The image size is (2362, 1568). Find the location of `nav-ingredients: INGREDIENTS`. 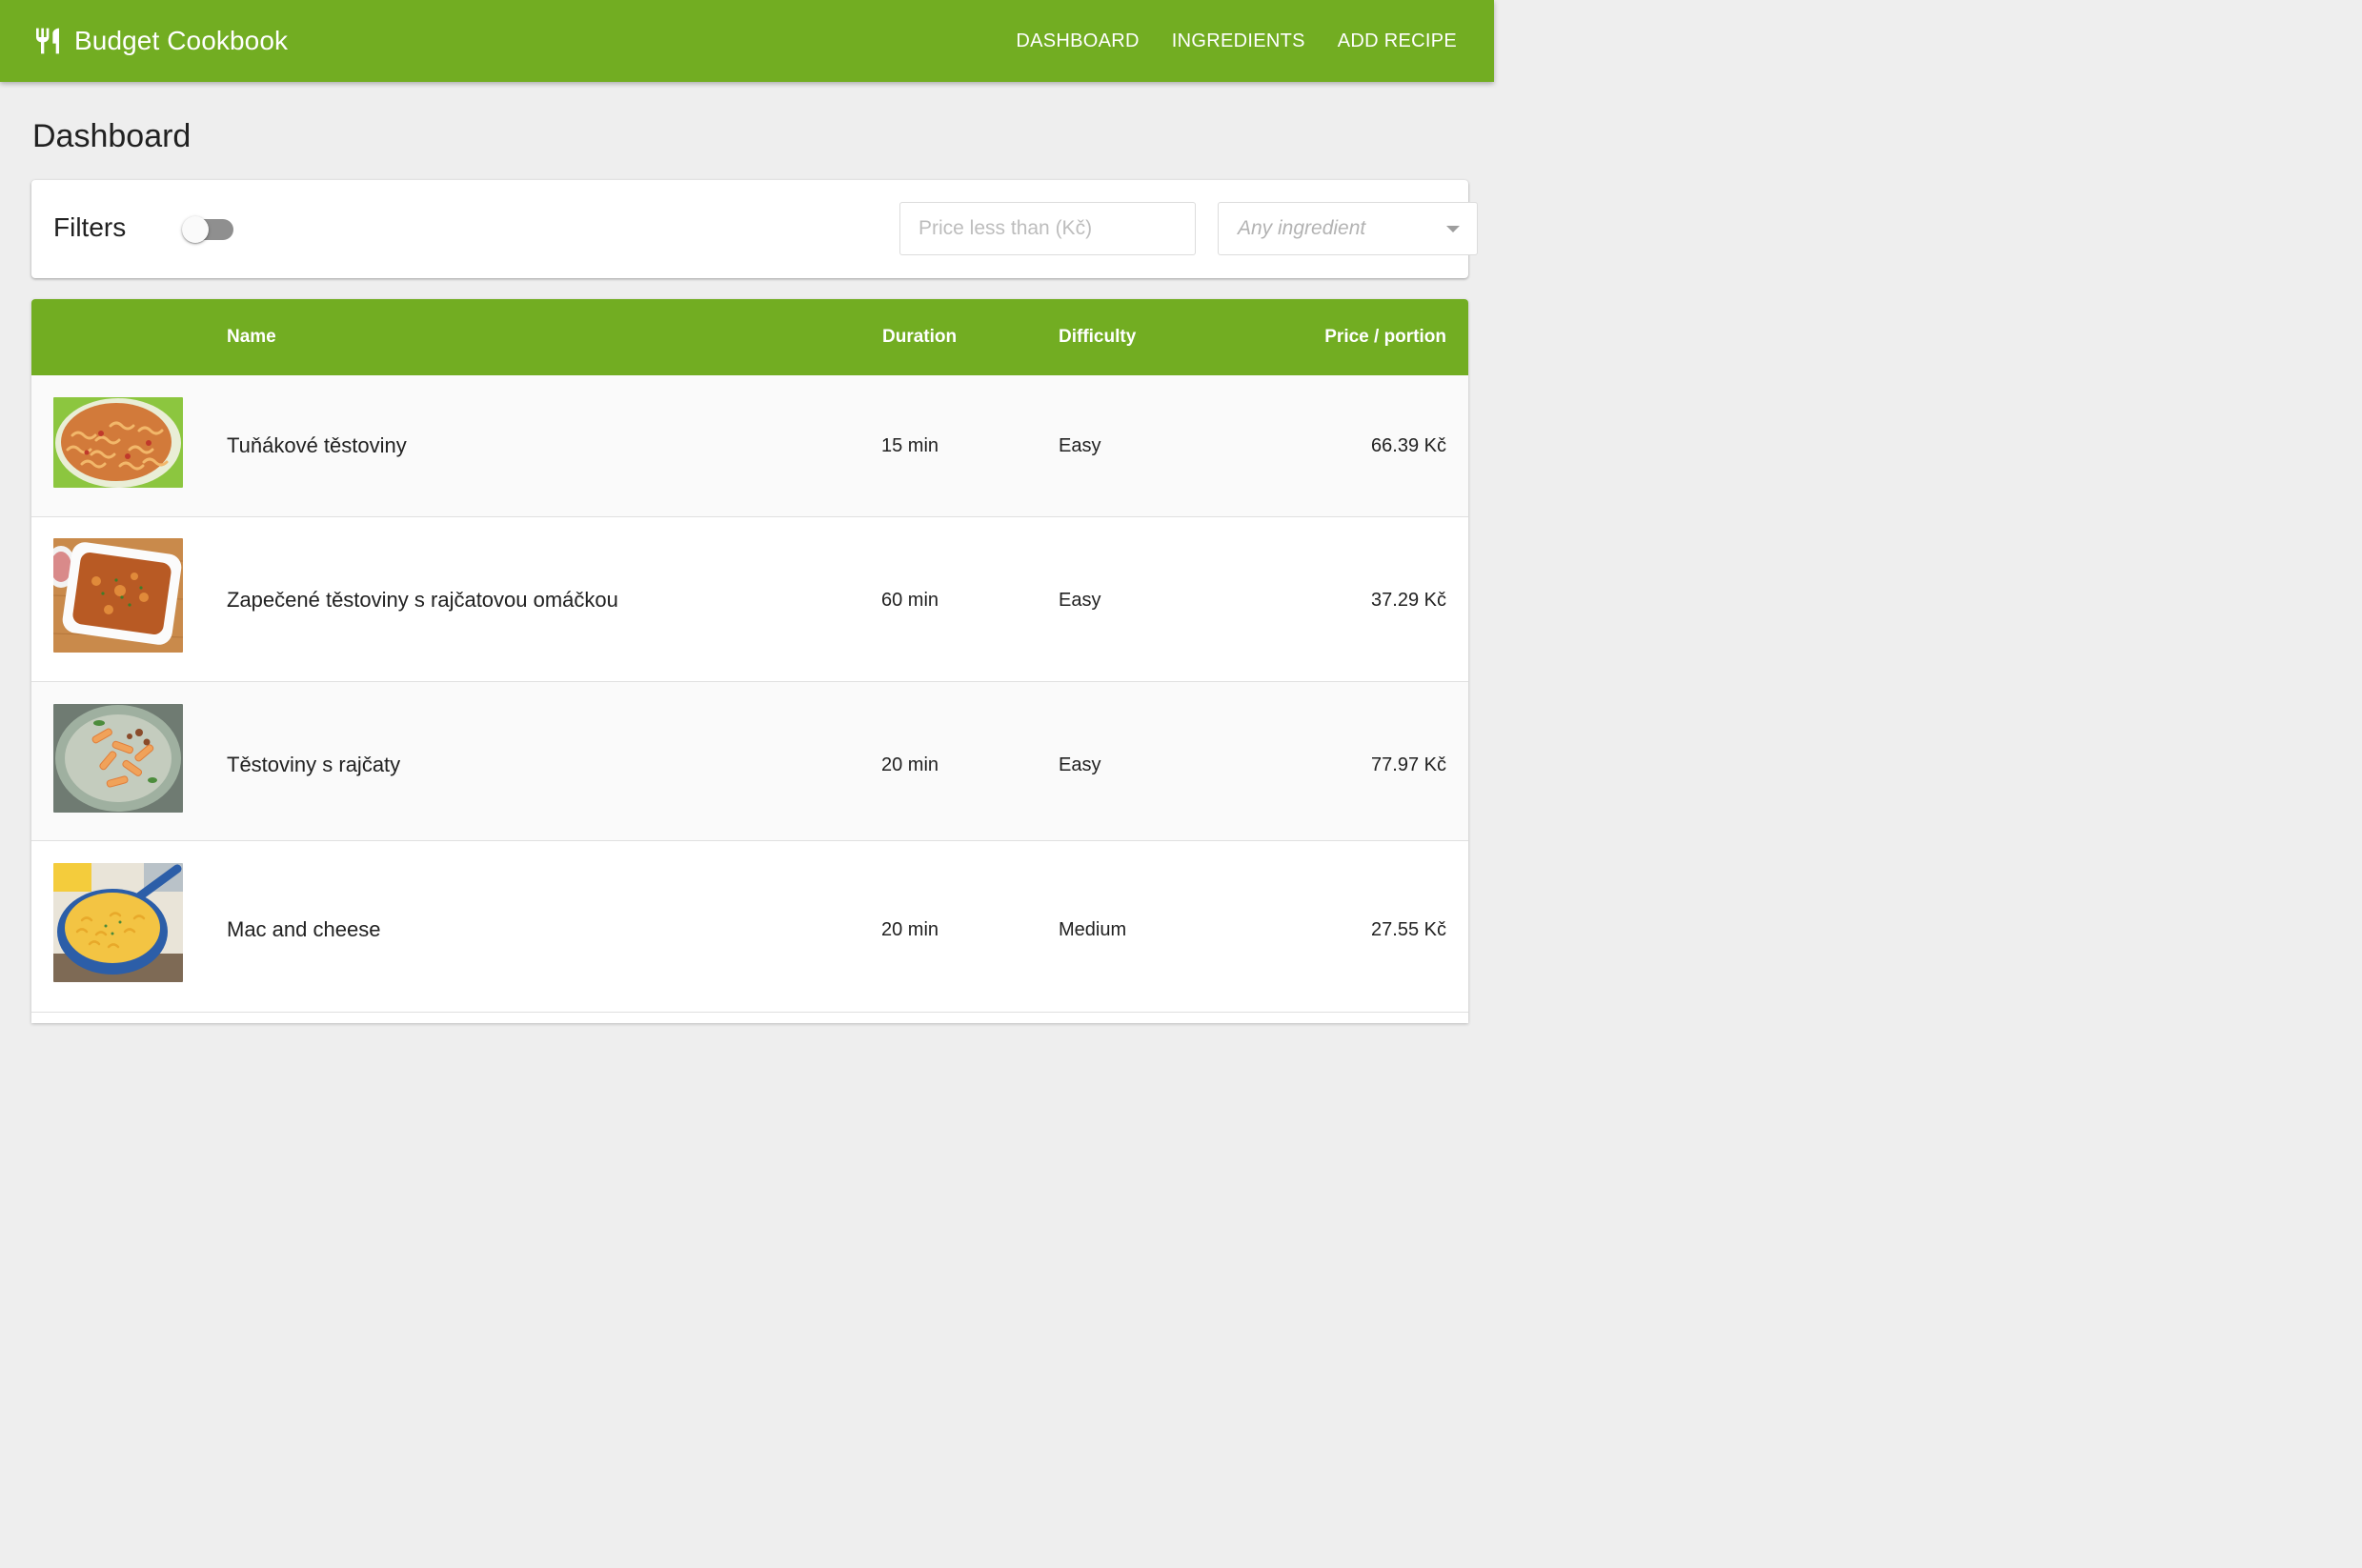

nav-ingredients: INGREDIENTS is located at coordinates (1239, 41).